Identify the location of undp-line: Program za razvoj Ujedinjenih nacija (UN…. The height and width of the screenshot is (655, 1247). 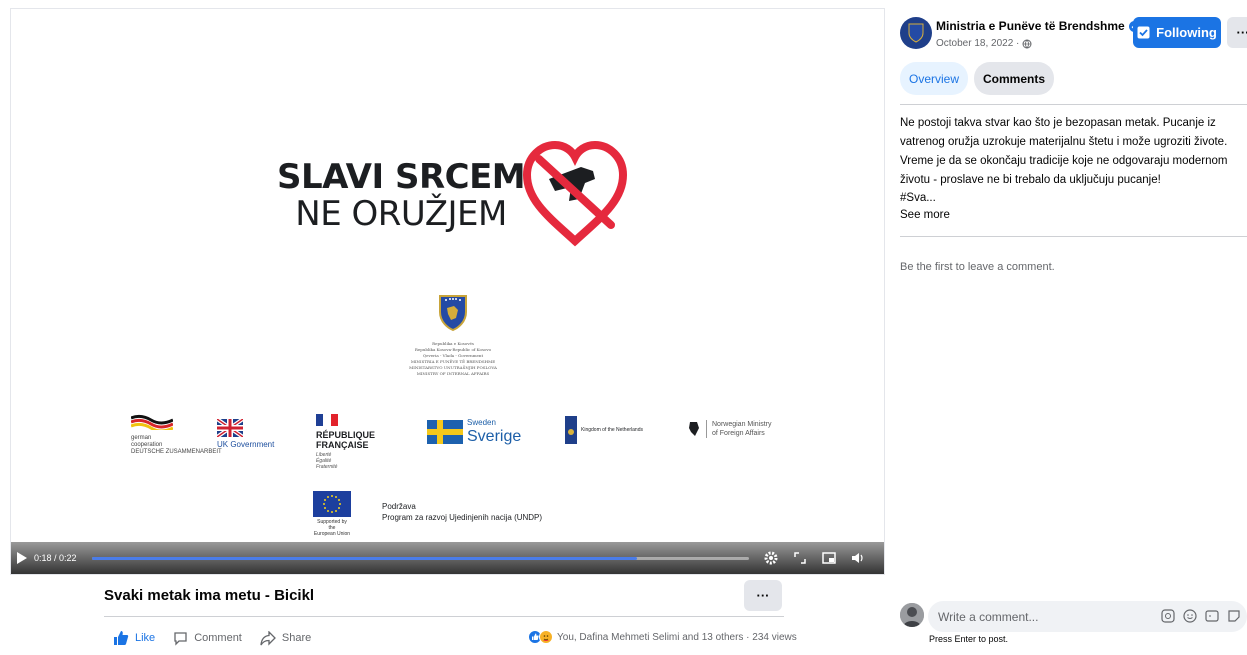
(462, 517).